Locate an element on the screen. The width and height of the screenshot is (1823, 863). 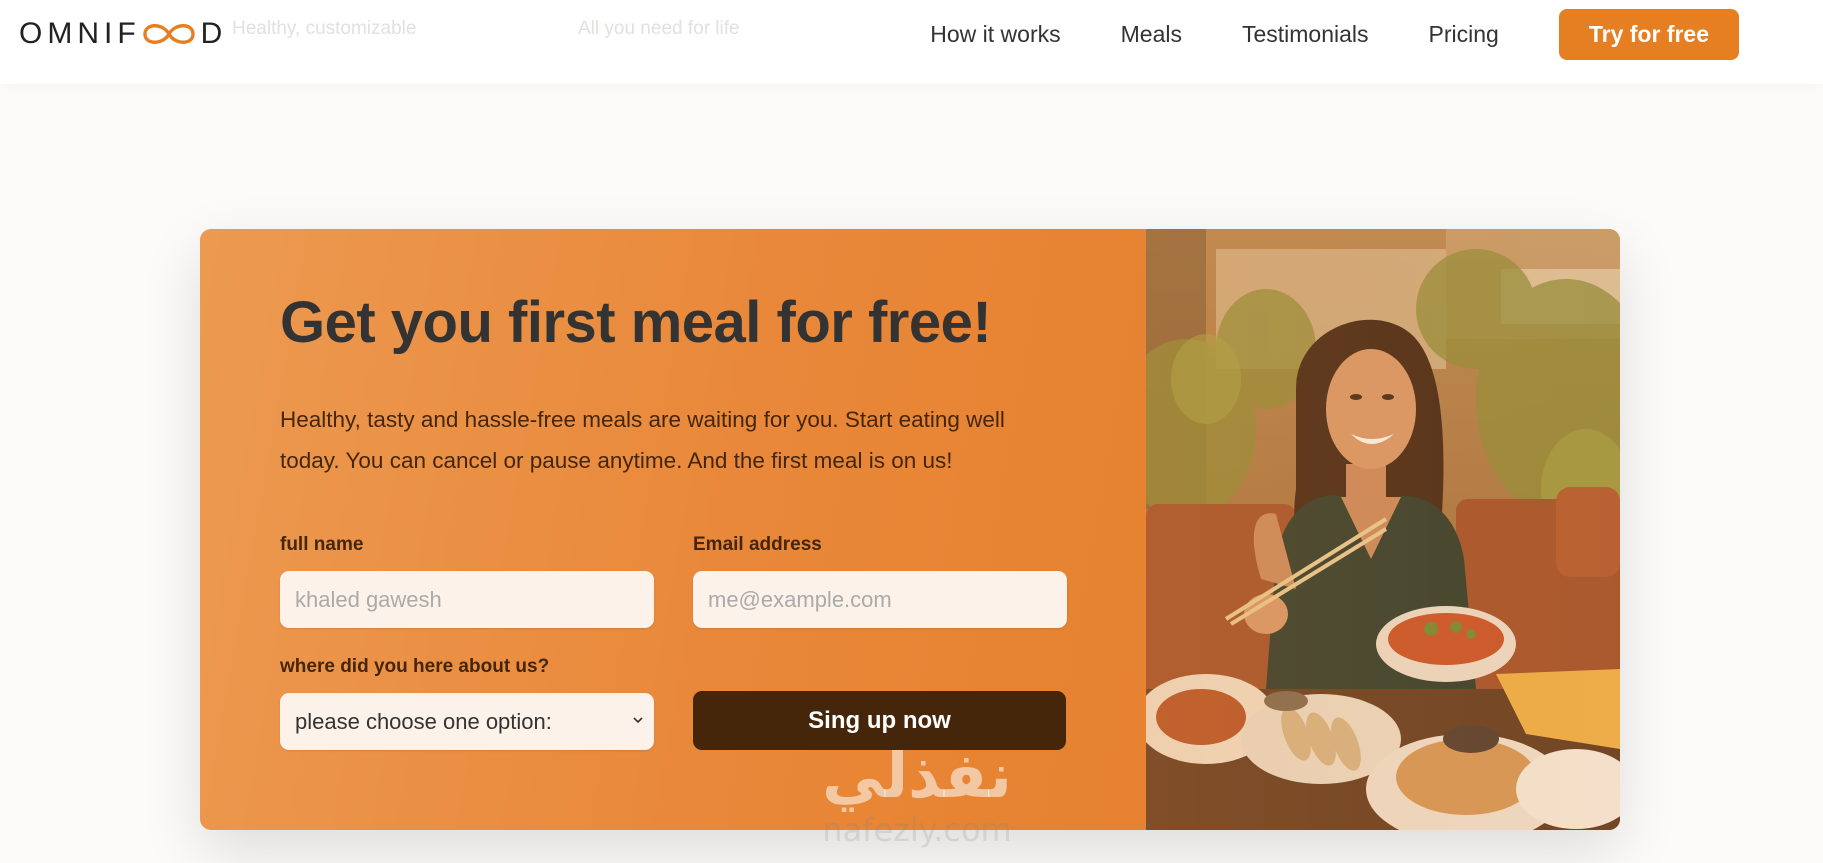
nav-link-pricing: Pricing is located at coordinates (1464, 34).